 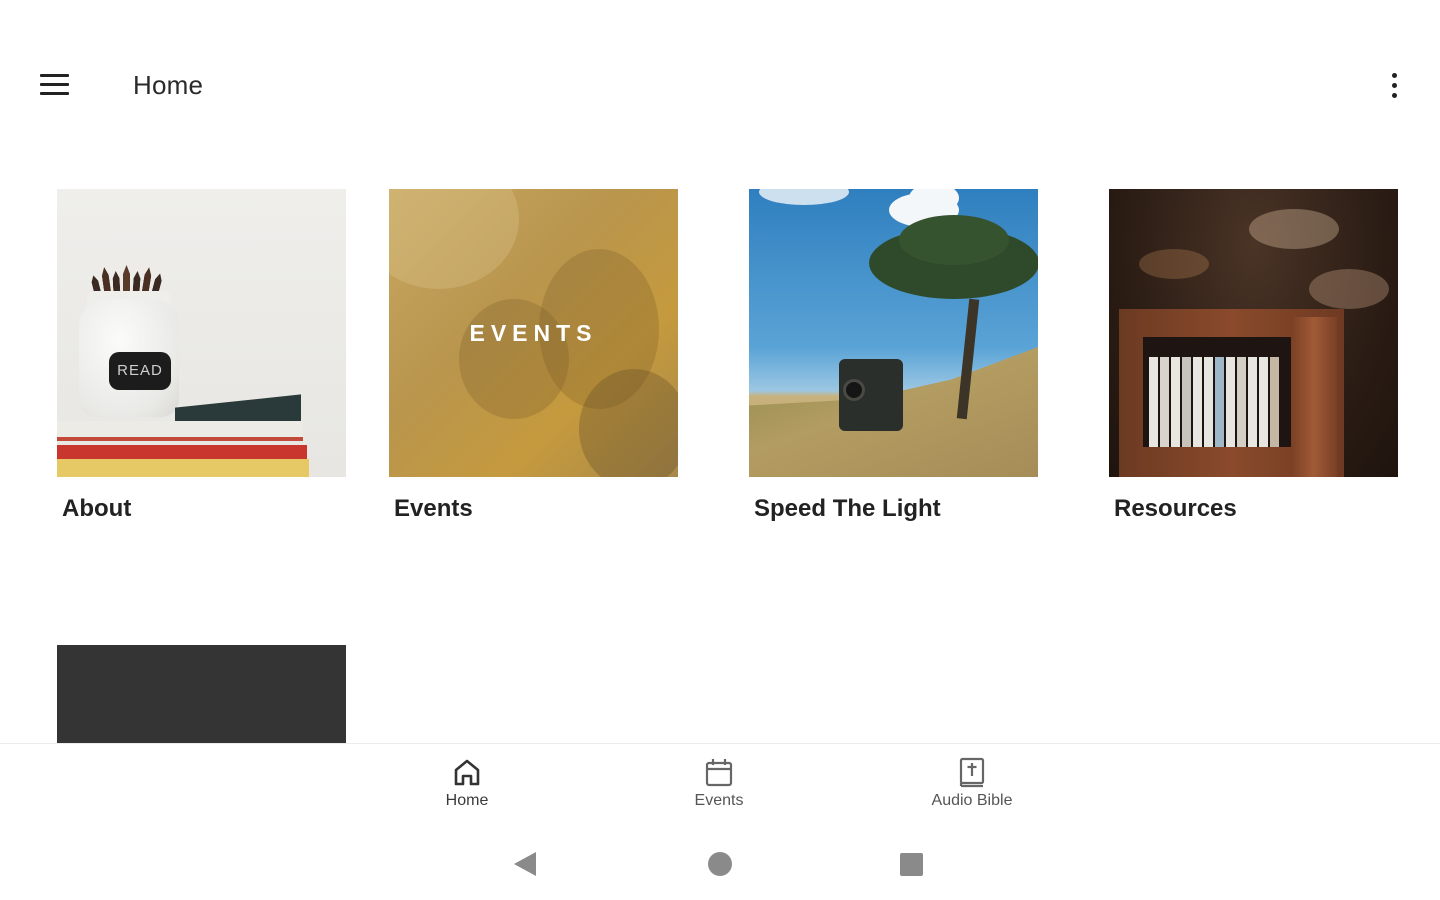 I want to click on back-triangle-icon, so click(x=525, y=864).